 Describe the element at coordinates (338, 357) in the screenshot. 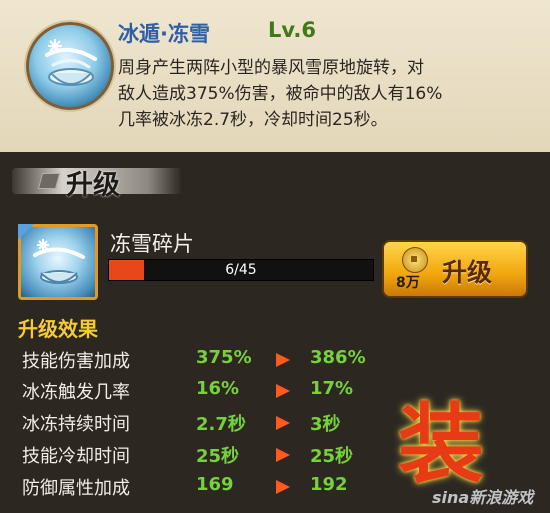

I see `stat-next-value: 386%` at that location.